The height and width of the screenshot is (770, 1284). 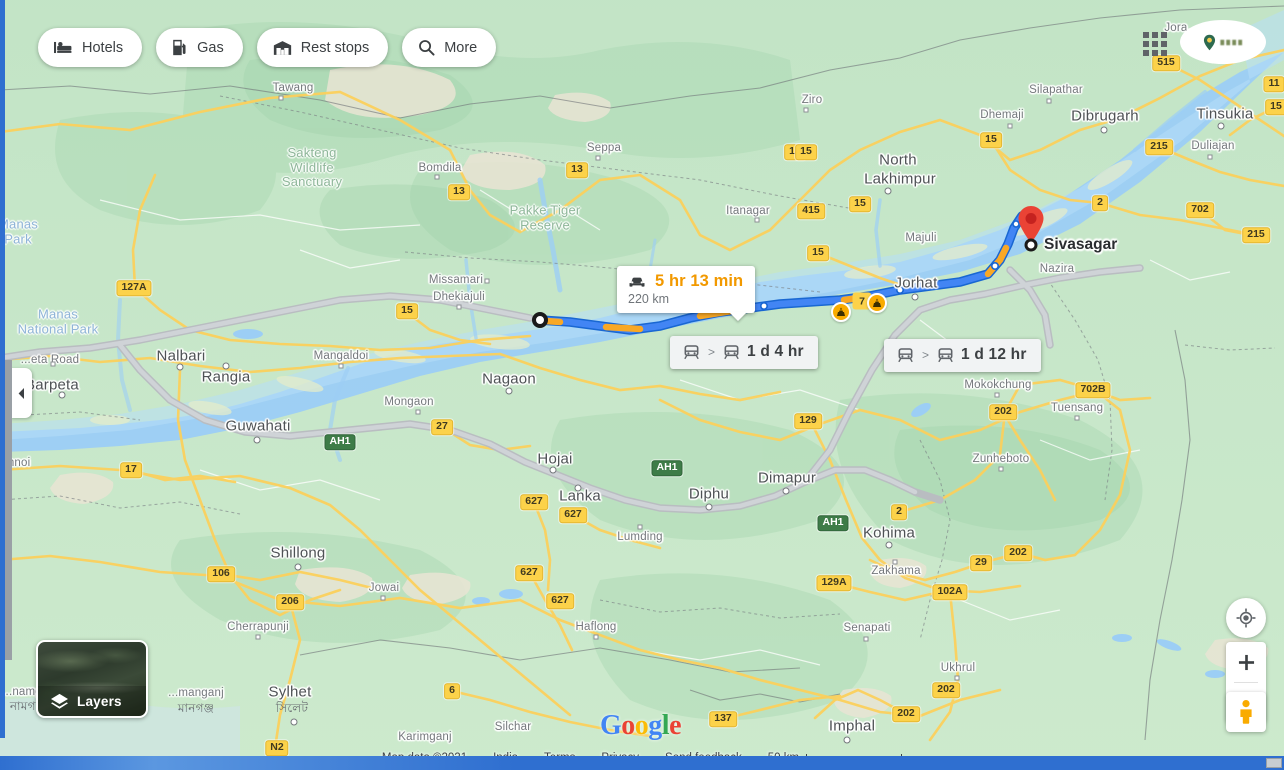 I want to click on transit-duration-2: 1 d 12 hr, so click(x=994, y=354).